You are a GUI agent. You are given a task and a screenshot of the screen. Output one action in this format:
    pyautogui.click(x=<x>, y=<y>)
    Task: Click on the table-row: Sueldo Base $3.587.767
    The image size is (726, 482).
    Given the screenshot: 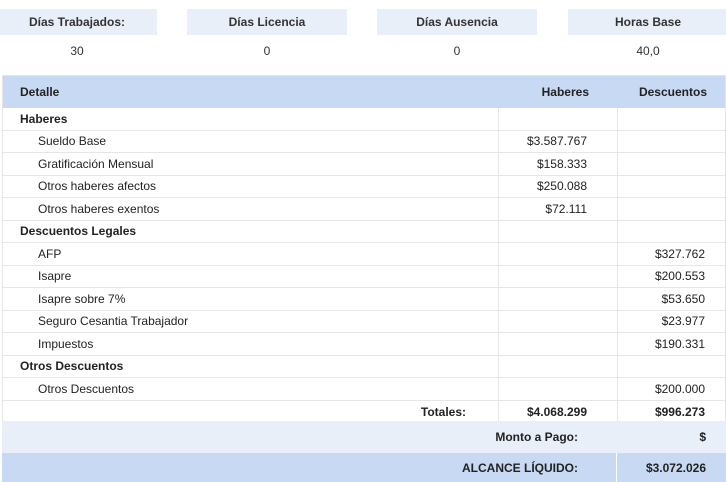 What is the action you would take?
    pyautogui.click(x=364, y=141)
    